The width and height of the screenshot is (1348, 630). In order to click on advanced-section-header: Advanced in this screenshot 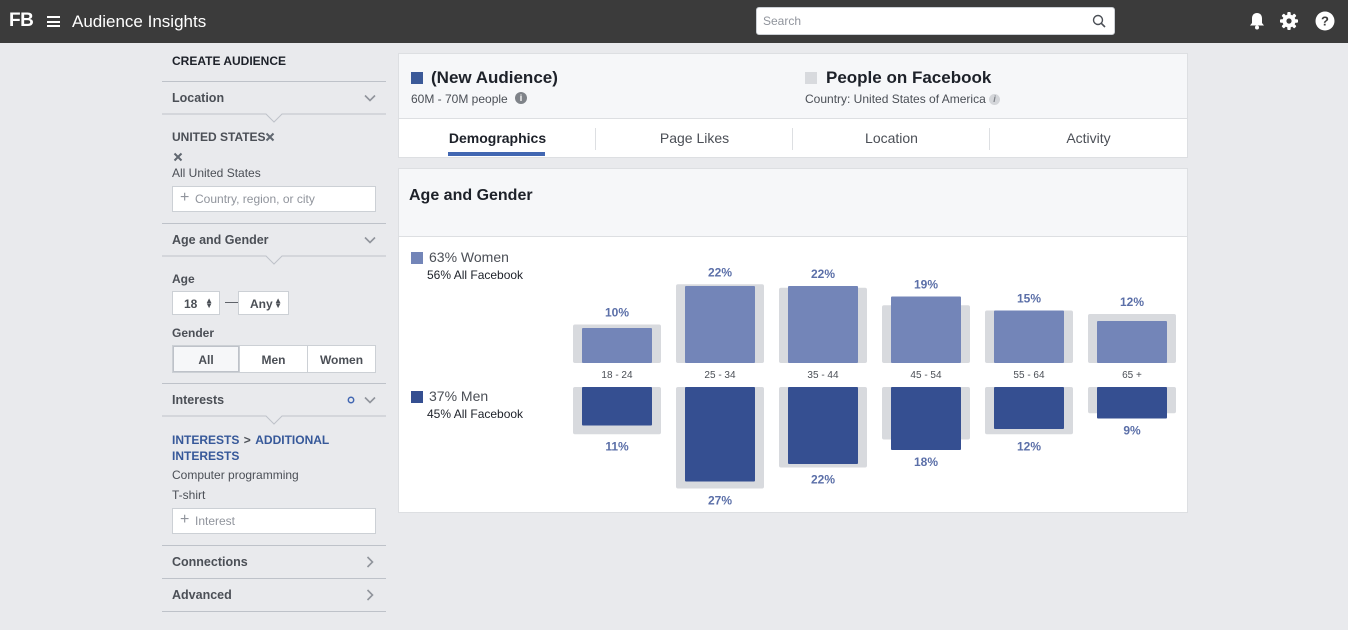, I will do `click(202, 595)`.